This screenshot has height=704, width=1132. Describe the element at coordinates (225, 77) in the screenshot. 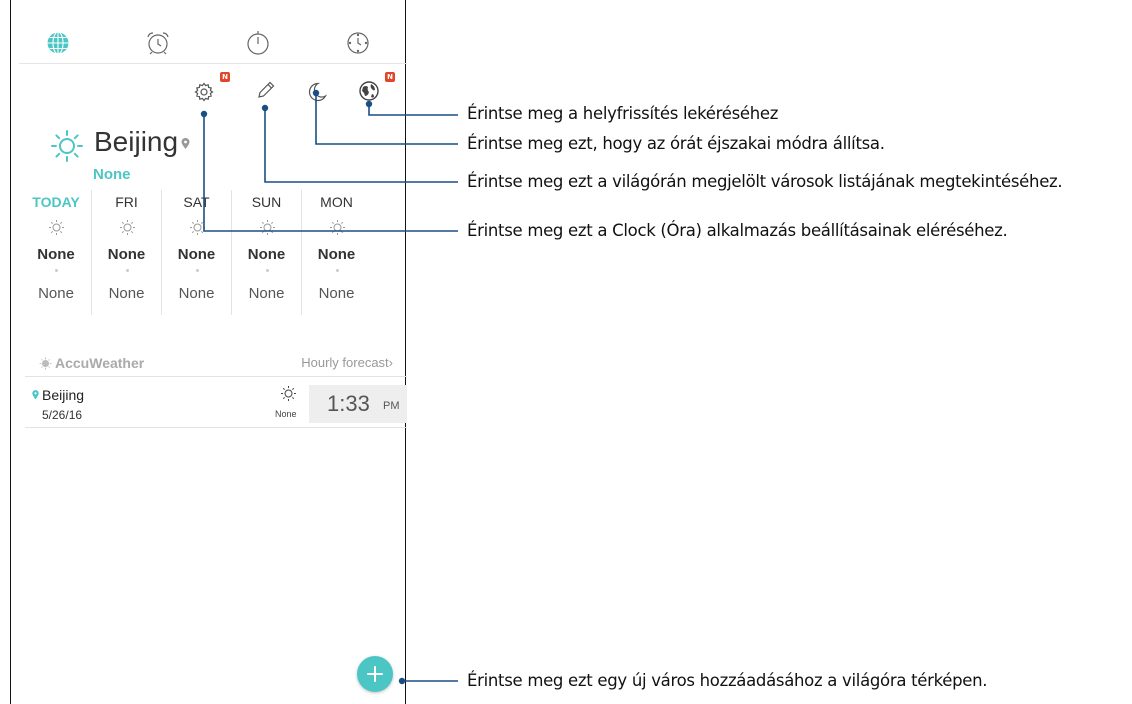

I see `settings-new-badge: N` at that location.